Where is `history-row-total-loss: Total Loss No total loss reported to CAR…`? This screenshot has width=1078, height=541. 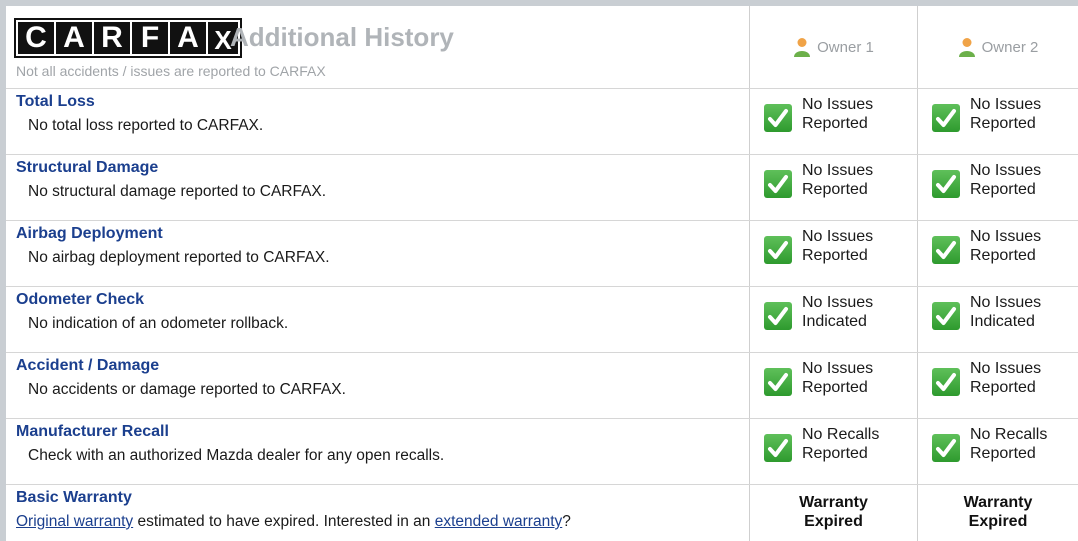 history-row-total-loss: Total Loss No total loss reported to CAR… is located at coordinates (542, 121).